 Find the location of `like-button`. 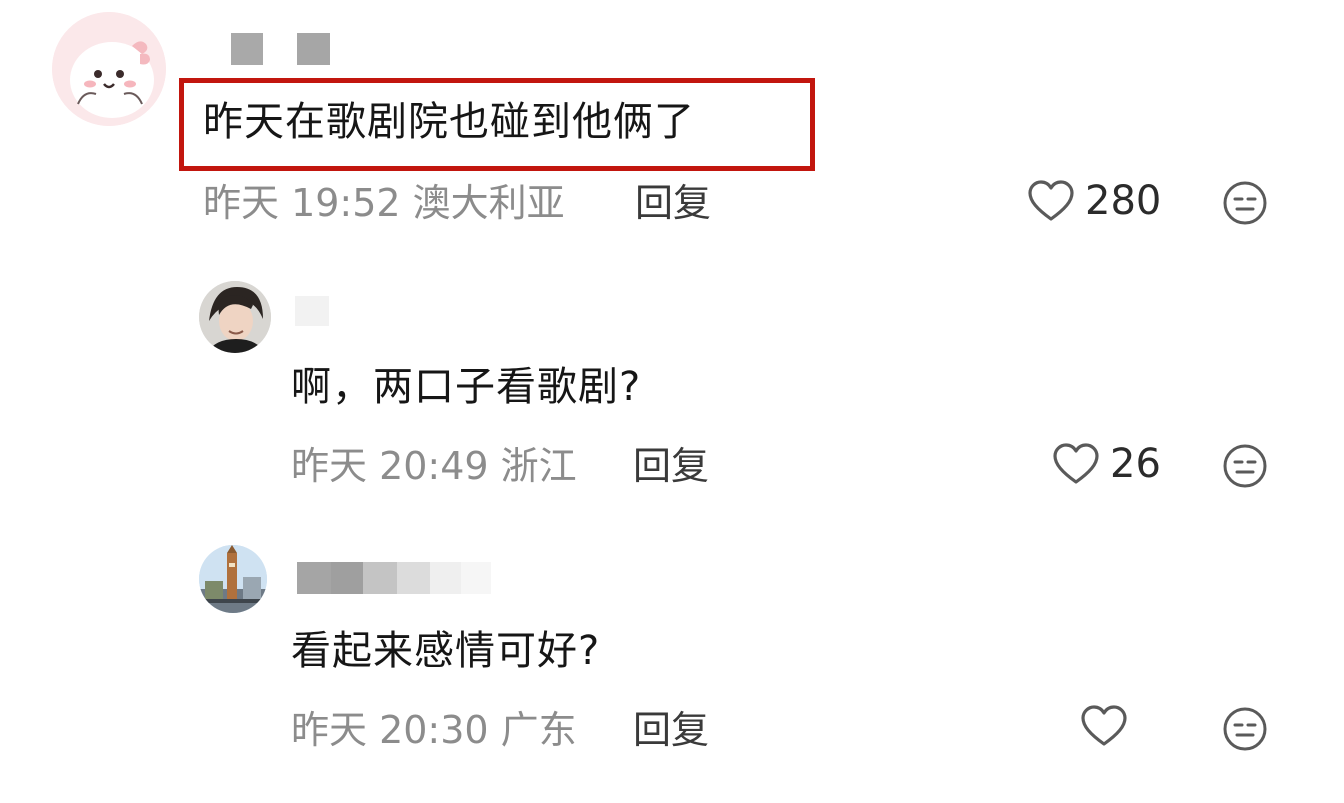

like-button is located at coordinates (1109, 726).